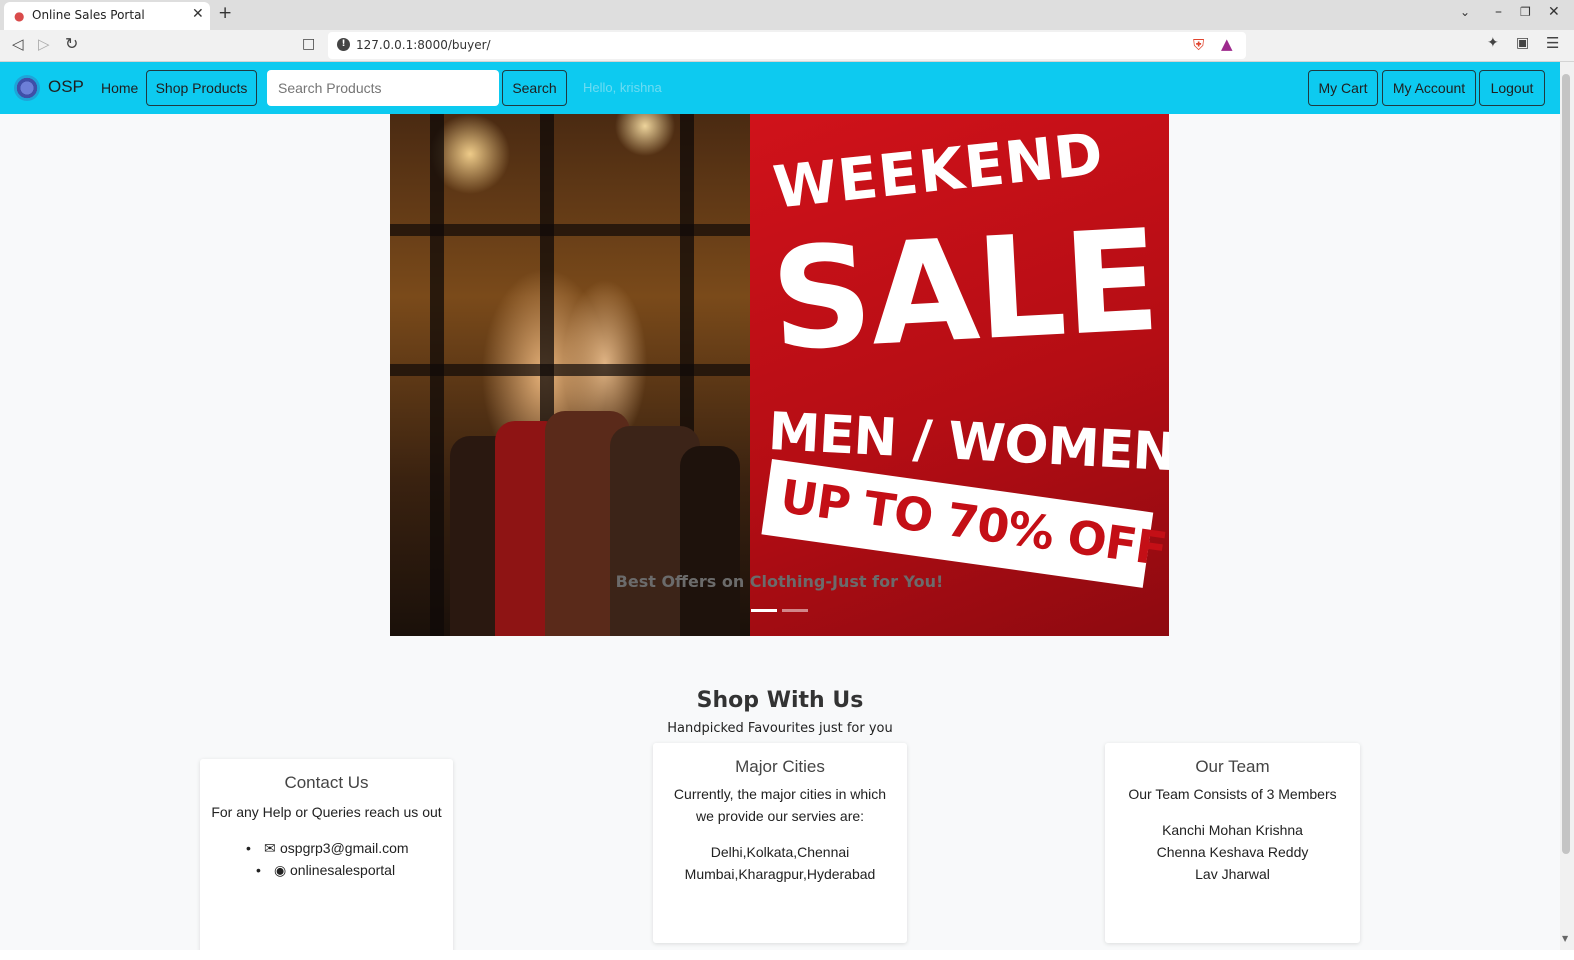 The height and width of the screenshot is (960, 1574). What do you see at coordinates (88, 15) in the screenshot?
I see `tab-title: Online Sales Portal` at bounding box center [88, 15].